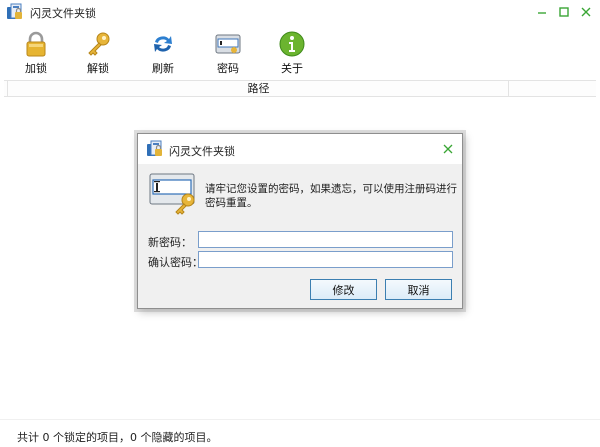  What do you see at coordinates (175, 262) in the screenshot?
I see `confirm-password-label: 确认密码：` at bounding box center [175, 262].